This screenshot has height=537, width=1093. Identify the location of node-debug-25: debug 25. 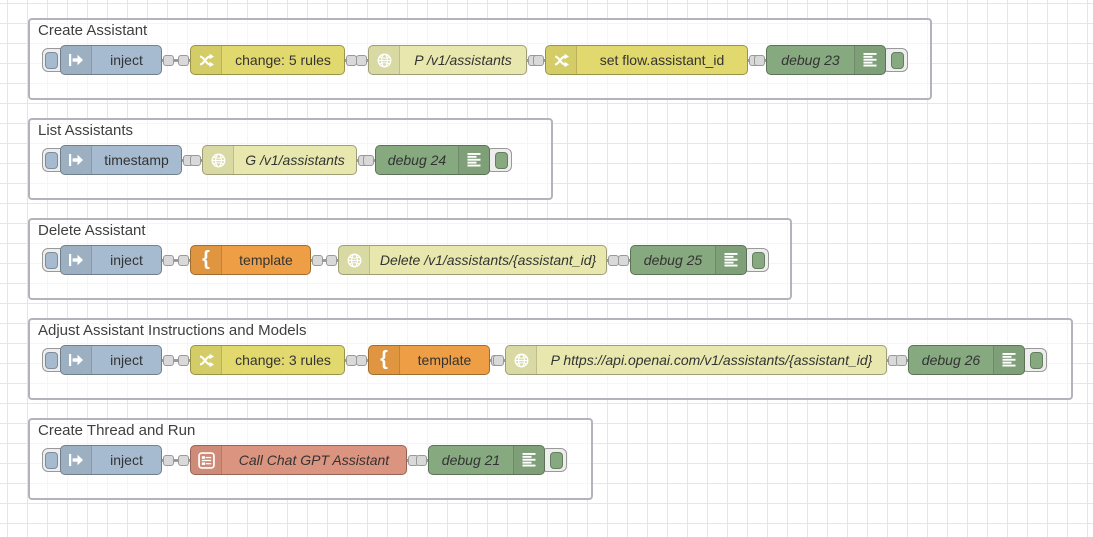
(688, 260).